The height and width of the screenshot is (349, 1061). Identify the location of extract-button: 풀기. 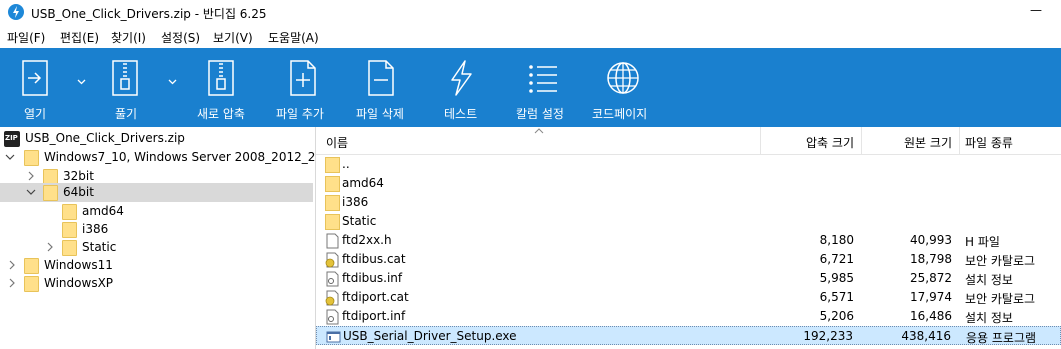
(129, 87).